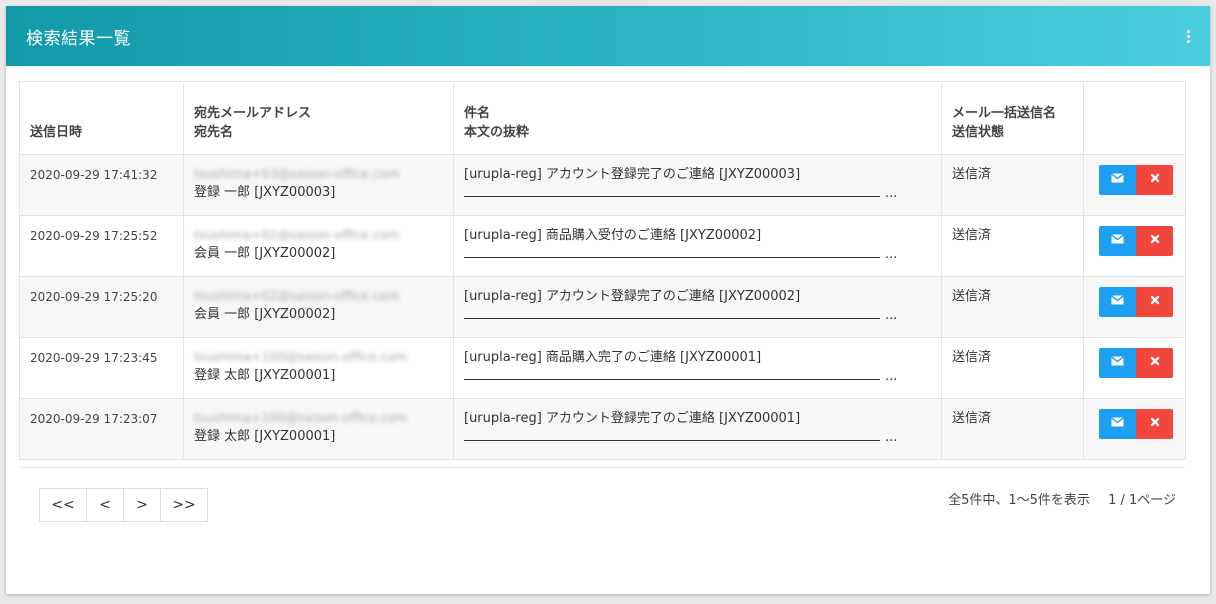 The height and width of the screenshot is (604, 1216). Describe the element at coordinates (265, 192) in the screenshot. I see `recipient-name: 登録 一郎 [JXYZ00003]` at that location.